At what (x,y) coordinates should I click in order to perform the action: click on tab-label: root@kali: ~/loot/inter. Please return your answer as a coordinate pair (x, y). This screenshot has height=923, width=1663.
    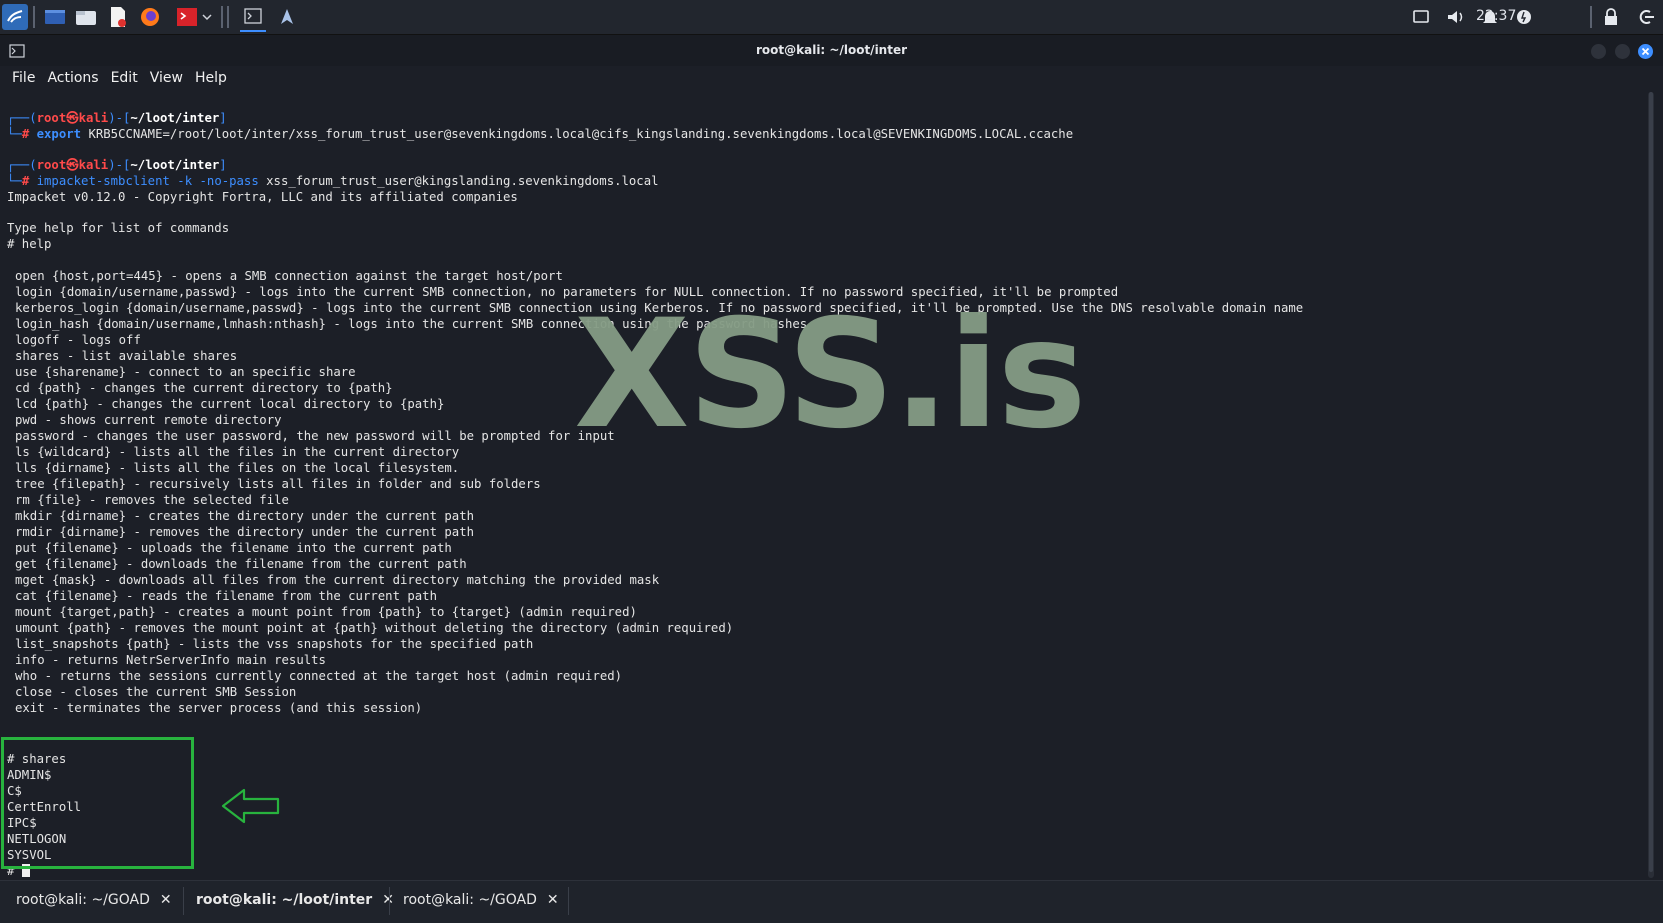
    Looking at the image, I should click on (284, 900).